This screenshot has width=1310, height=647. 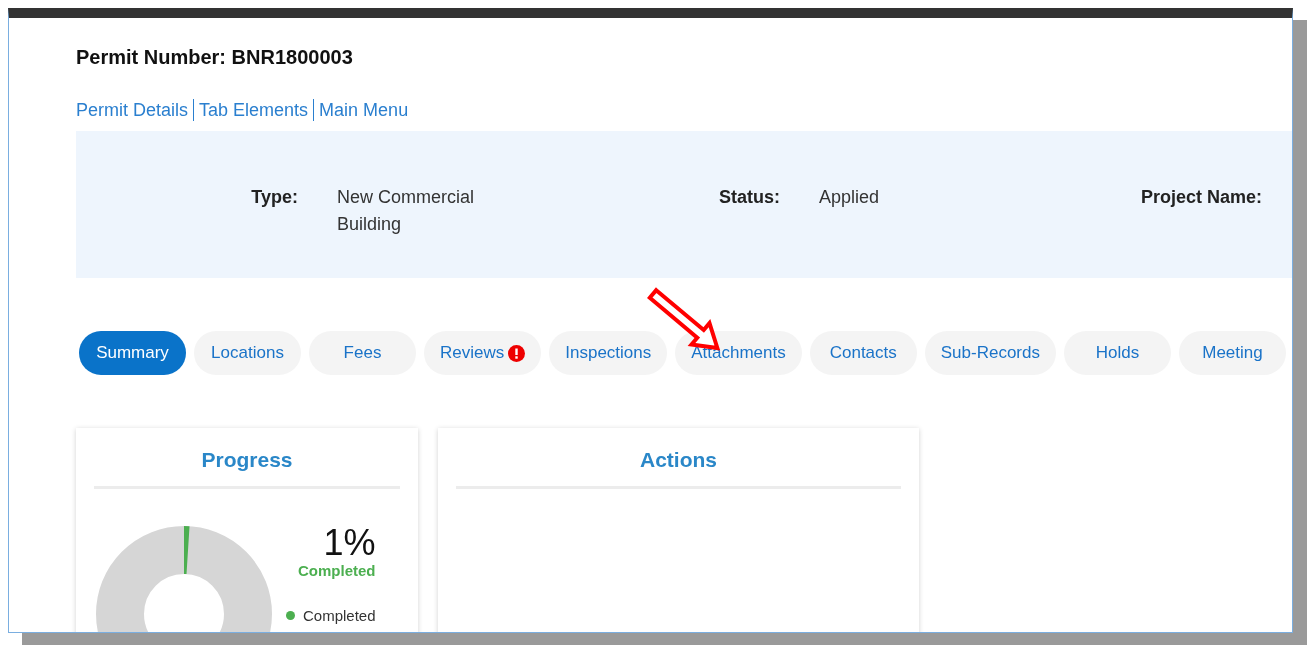 What do you see at coordinates (349, 543) in the screenshot?
I see `percent-value: 1%` at bounding box center [349, 543].